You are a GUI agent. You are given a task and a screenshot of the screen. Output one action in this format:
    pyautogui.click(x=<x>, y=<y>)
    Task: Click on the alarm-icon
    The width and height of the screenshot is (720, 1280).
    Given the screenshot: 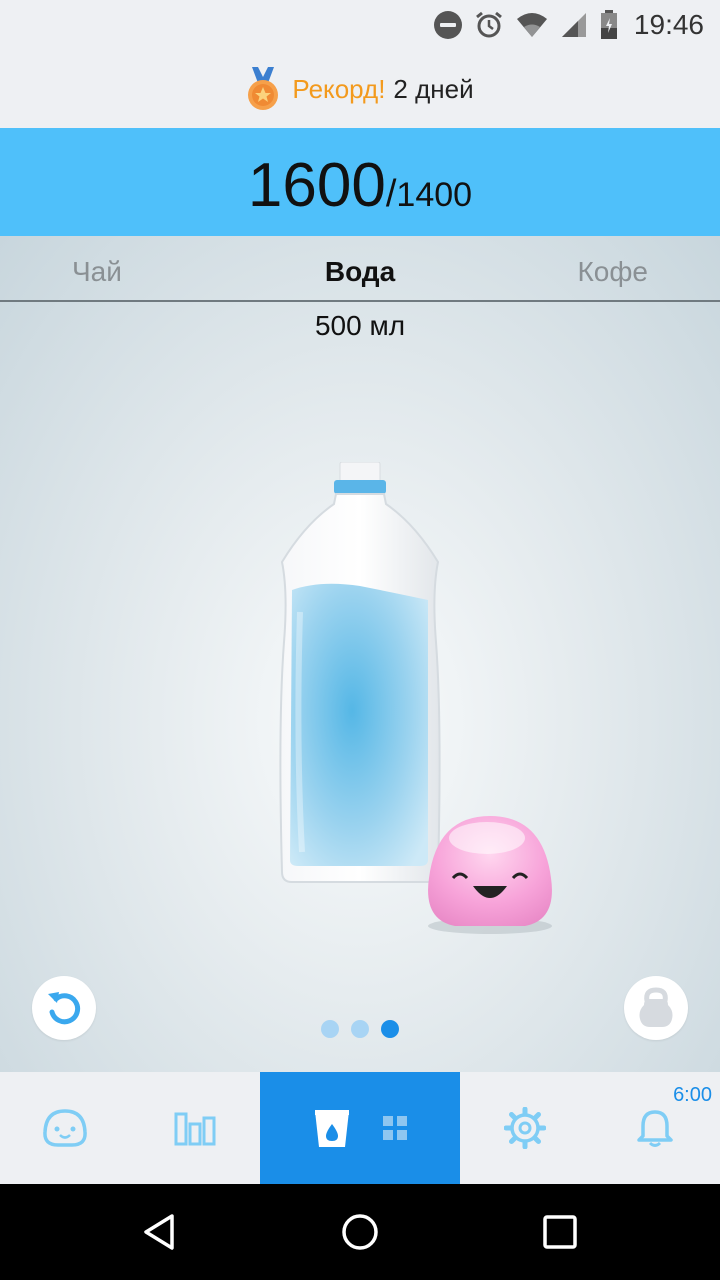 What is the action you would take?
    pyautogui.click(x=488, y=24)
    